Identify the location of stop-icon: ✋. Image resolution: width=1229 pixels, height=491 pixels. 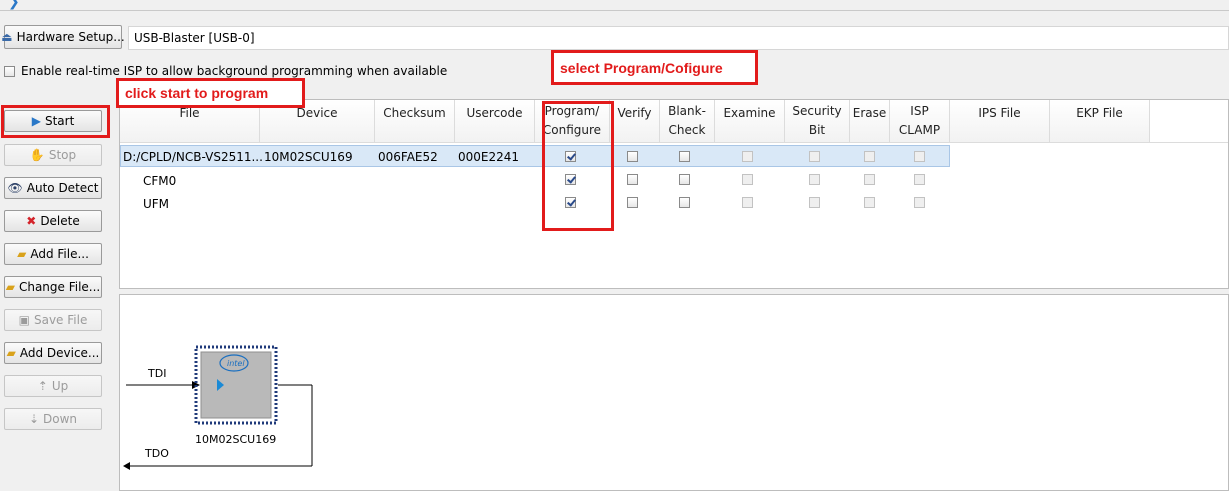
(37, 155).